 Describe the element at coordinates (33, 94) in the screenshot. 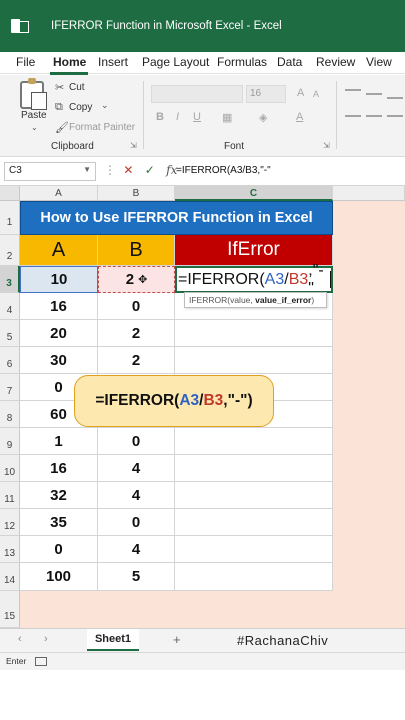

I see `paste-icon` at that location.